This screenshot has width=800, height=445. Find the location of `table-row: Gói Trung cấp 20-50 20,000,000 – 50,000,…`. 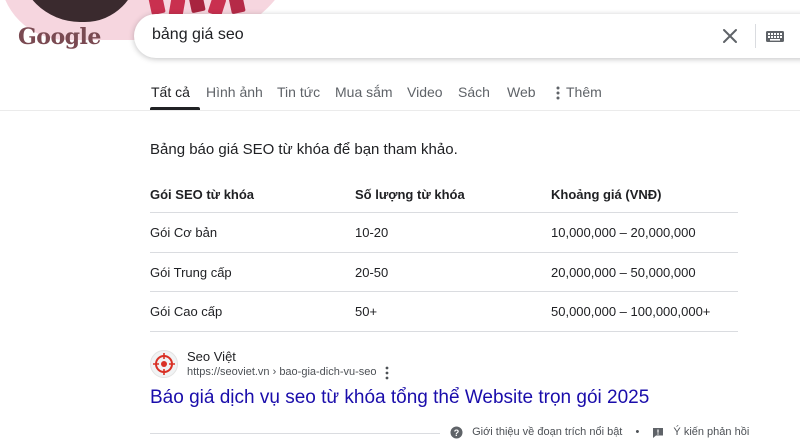

table-row: Gói Trung cấp 20-50 20,000,000 – 50,000,… is located at coordinates (444, 272).